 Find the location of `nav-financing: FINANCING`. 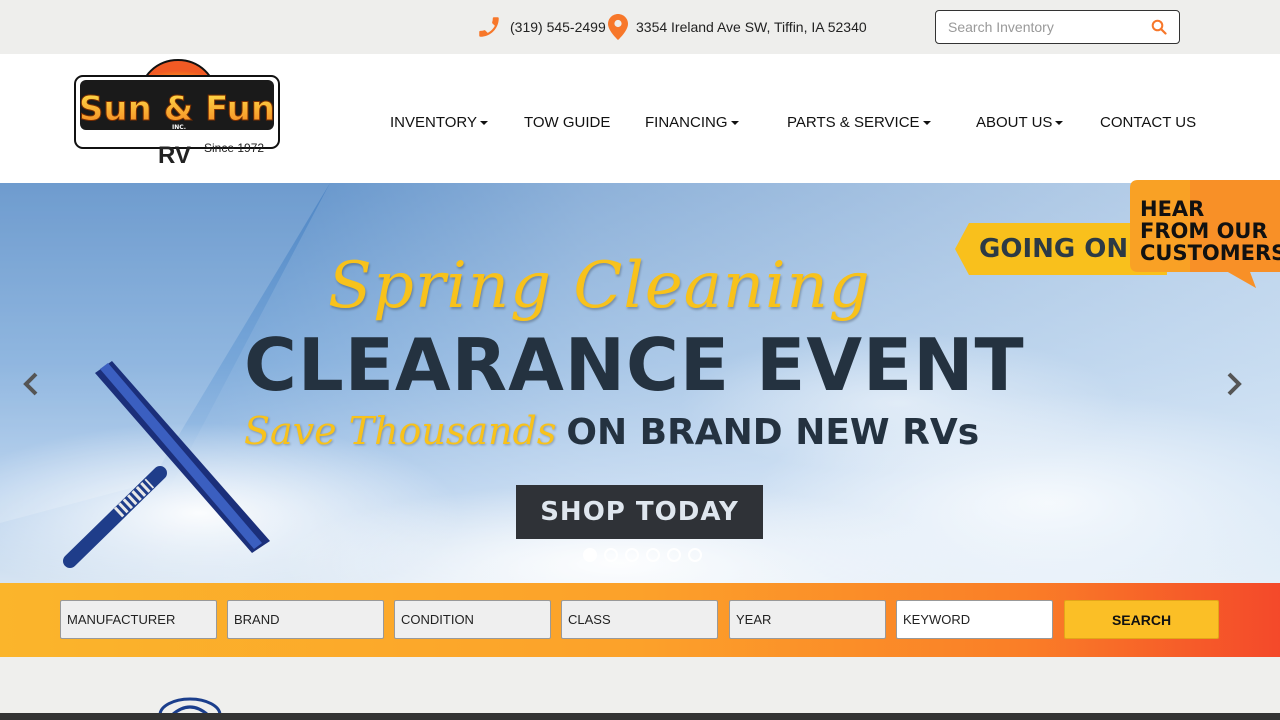

nav-financing: FINANCING is located at coordinates (692, 122).